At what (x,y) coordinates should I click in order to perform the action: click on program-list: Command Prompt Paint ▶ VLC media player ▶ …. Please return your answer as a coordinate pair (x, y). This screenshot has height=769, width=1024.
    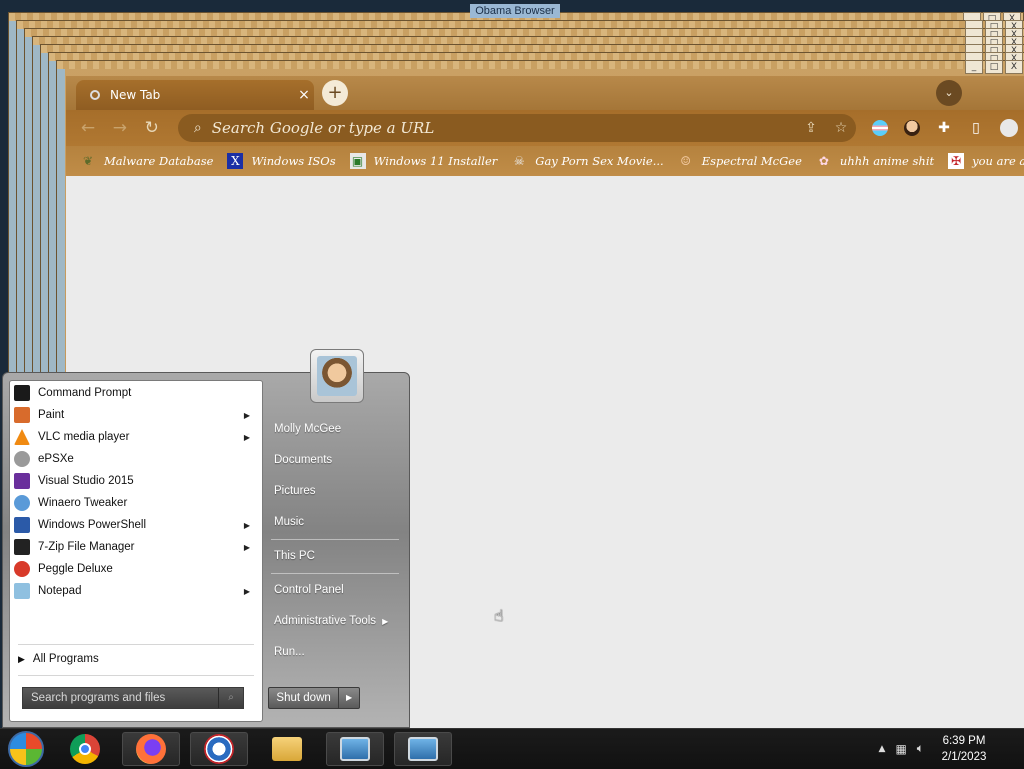
    Looking at the image, I should click on (136, 491).